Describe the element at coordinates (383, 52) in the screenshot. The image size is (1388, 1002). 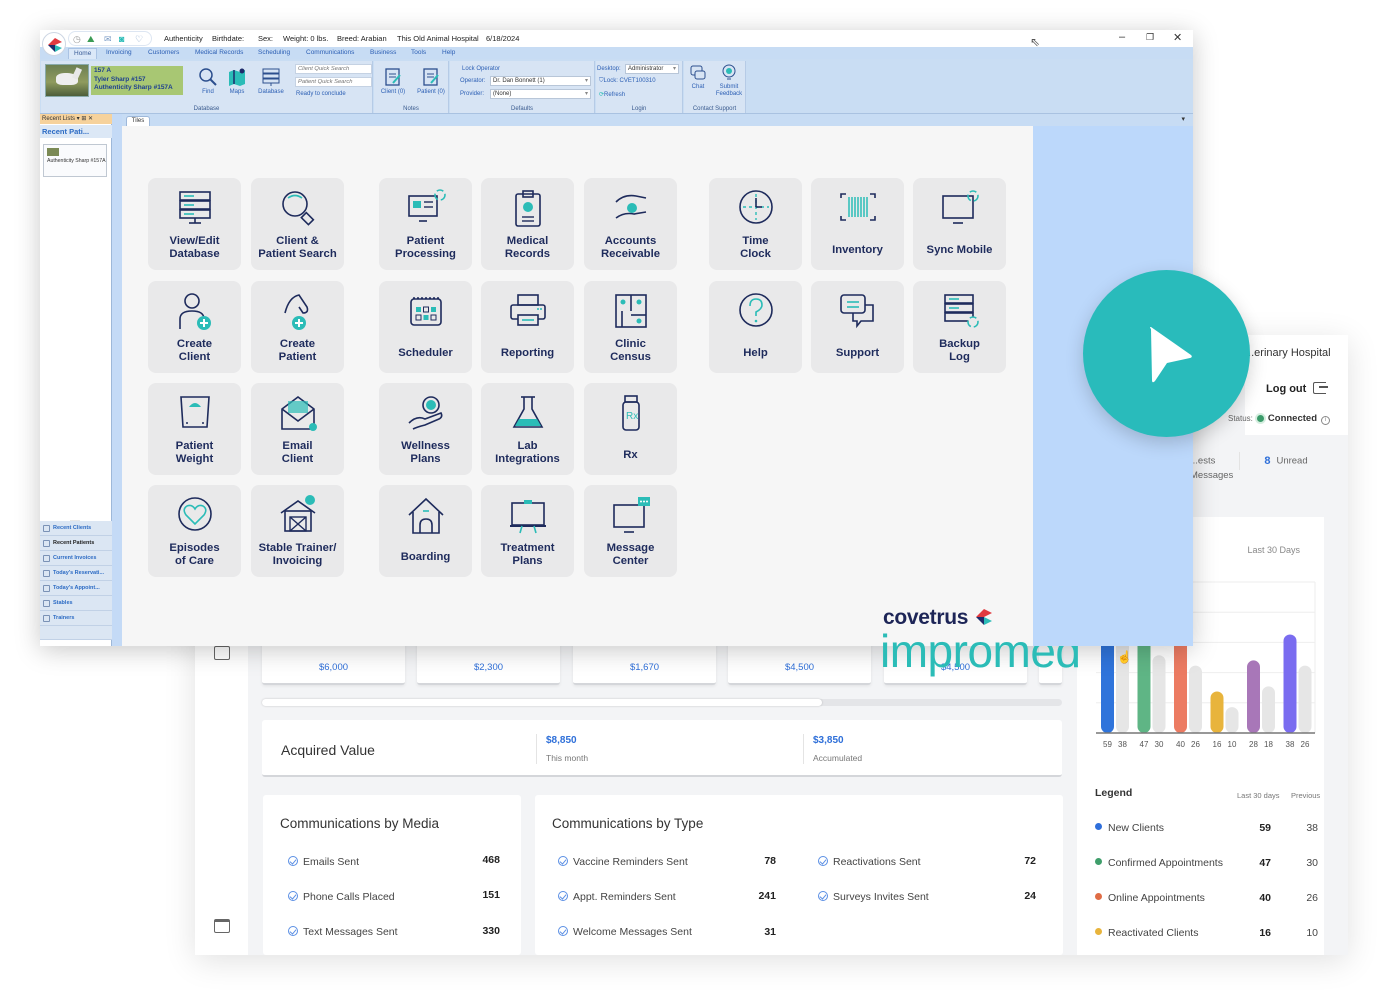
I see `tab-business: Business` at that location.